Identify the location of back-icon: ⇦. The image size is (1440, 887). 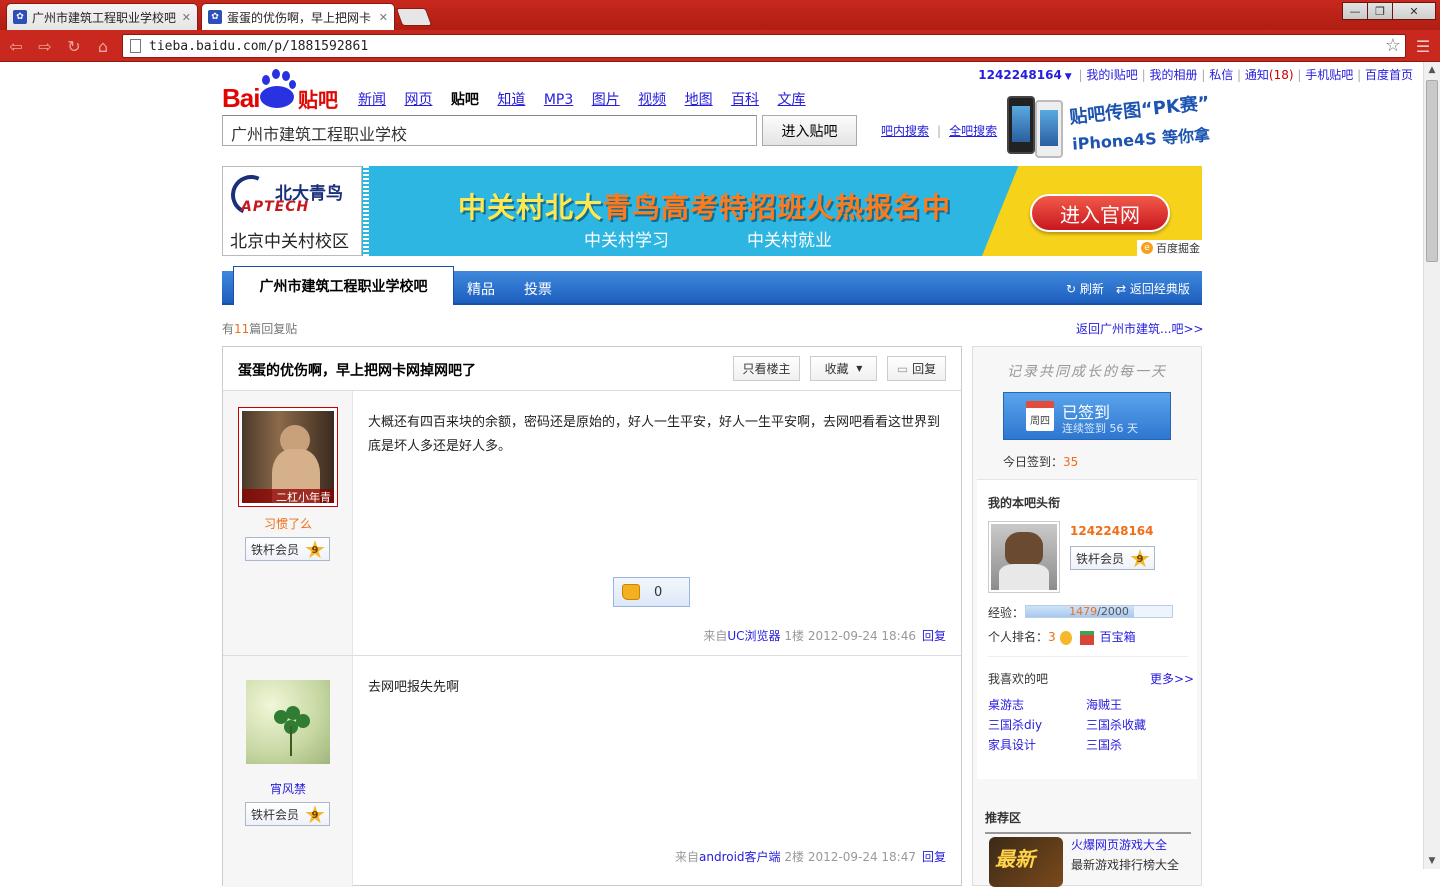
(16, 46).